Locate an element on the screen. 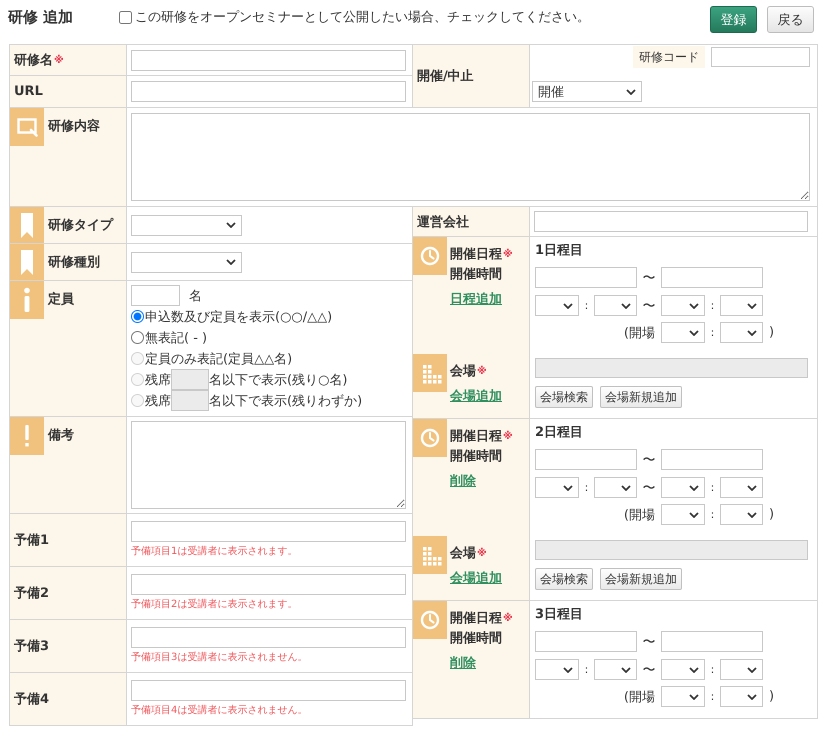 The height and width of the screenshot is (731, 826). note-text: 予備項目2は受講者に表示されます。 is located at coordinates (214, 605).